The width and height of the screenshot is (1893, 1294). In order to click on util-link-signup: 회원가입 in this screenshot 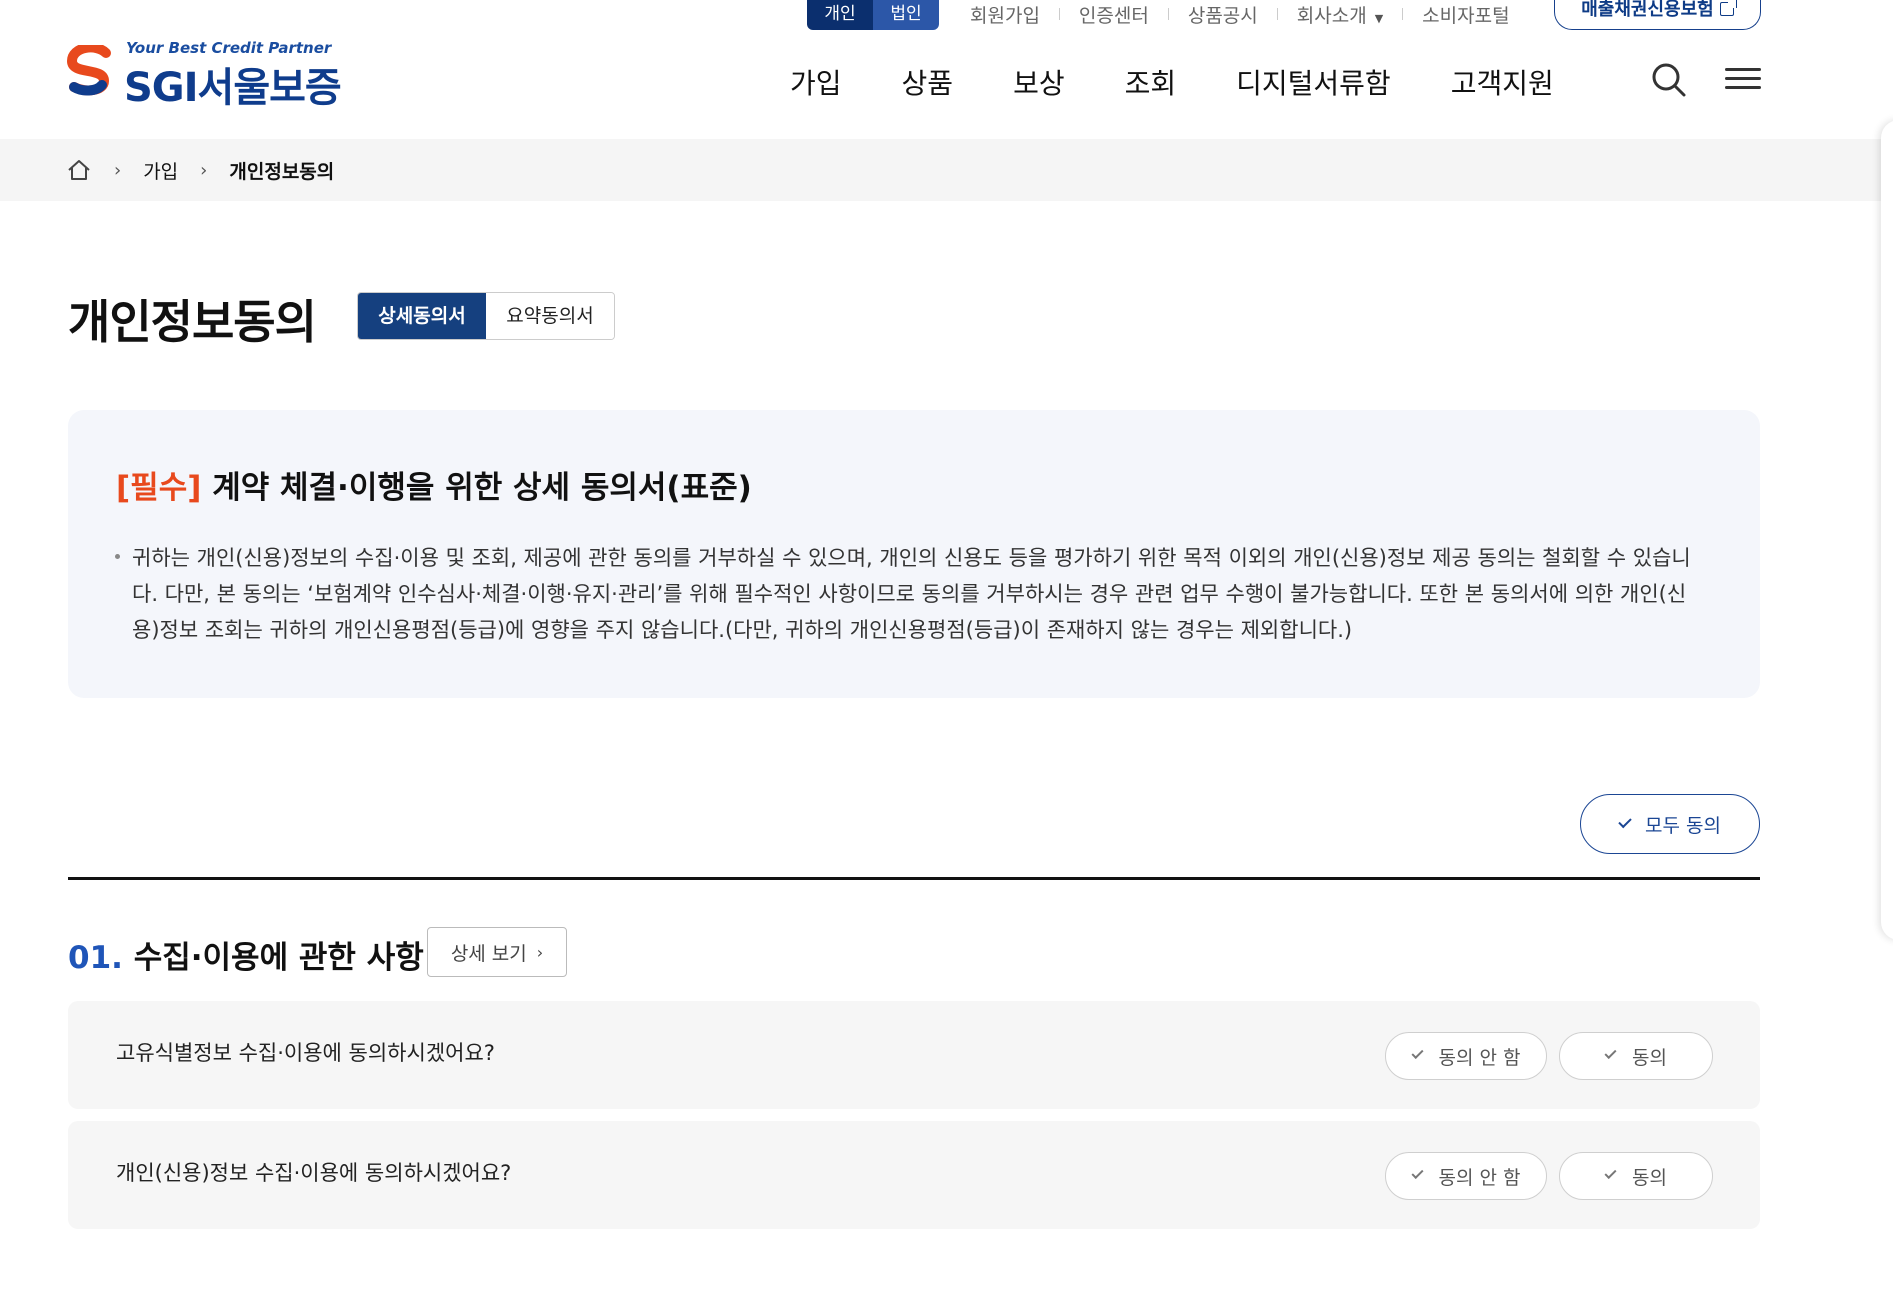, I will do `click(1005, 14)`.